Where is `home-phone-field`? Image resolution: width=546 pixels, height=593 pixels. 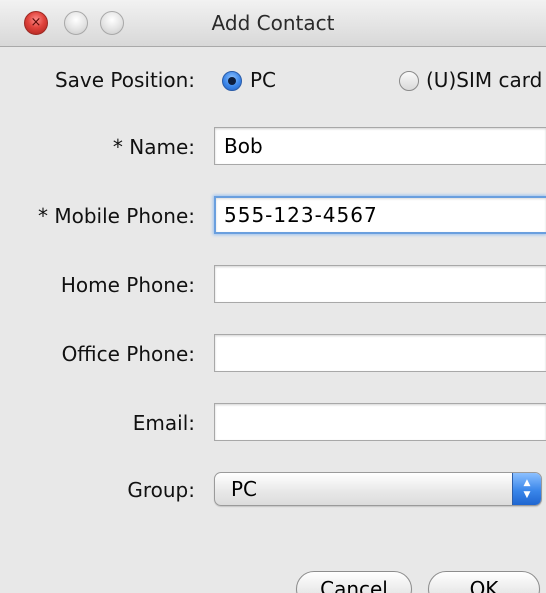
home-phone-field is located at coordinates (380, 284).